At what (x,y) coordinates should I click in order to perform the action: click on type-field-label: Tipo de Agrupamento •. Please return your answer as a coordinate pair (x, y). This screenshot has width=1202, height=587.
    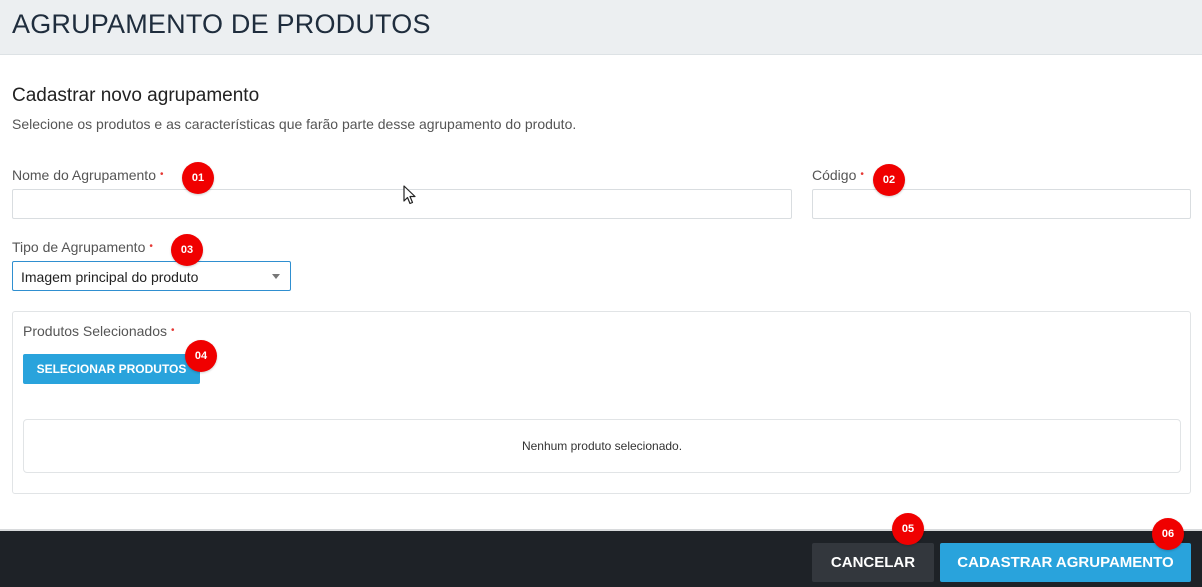
    Looking at the image, I should click on (82, 247).